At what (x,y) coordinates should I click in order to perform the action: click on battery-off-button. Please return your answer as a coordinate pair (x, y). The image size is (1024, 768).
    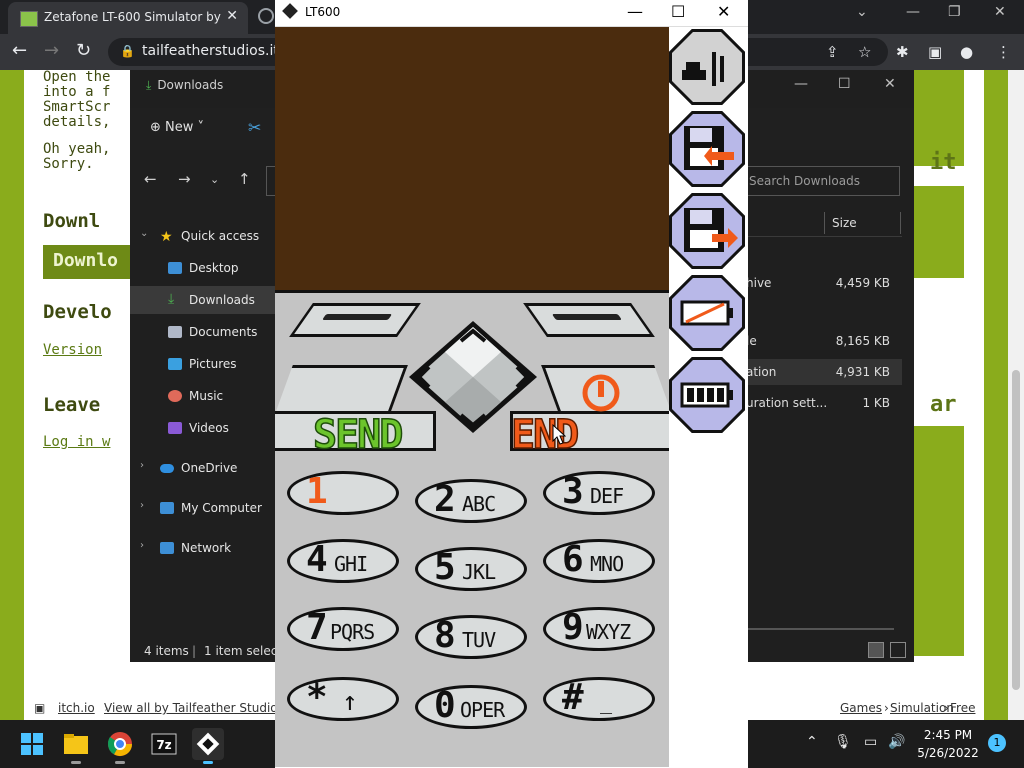
    Looking at the image, I should click on (707, 313).